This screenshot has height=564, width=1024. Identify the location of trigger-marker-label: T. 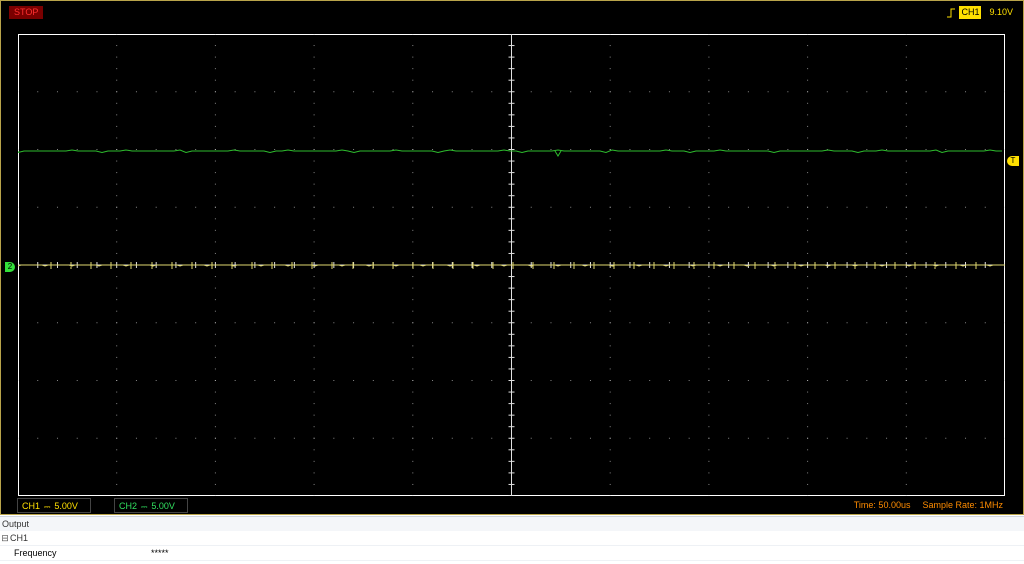
(1013, 160).